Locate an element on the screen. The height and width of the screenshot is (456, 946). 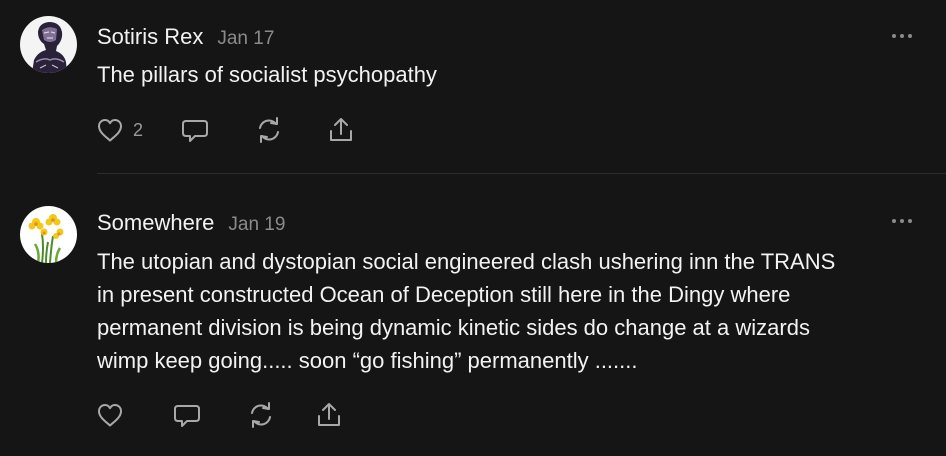
comment-body: The pillars of socialist psychopathy is located at coordinates (267, 74).